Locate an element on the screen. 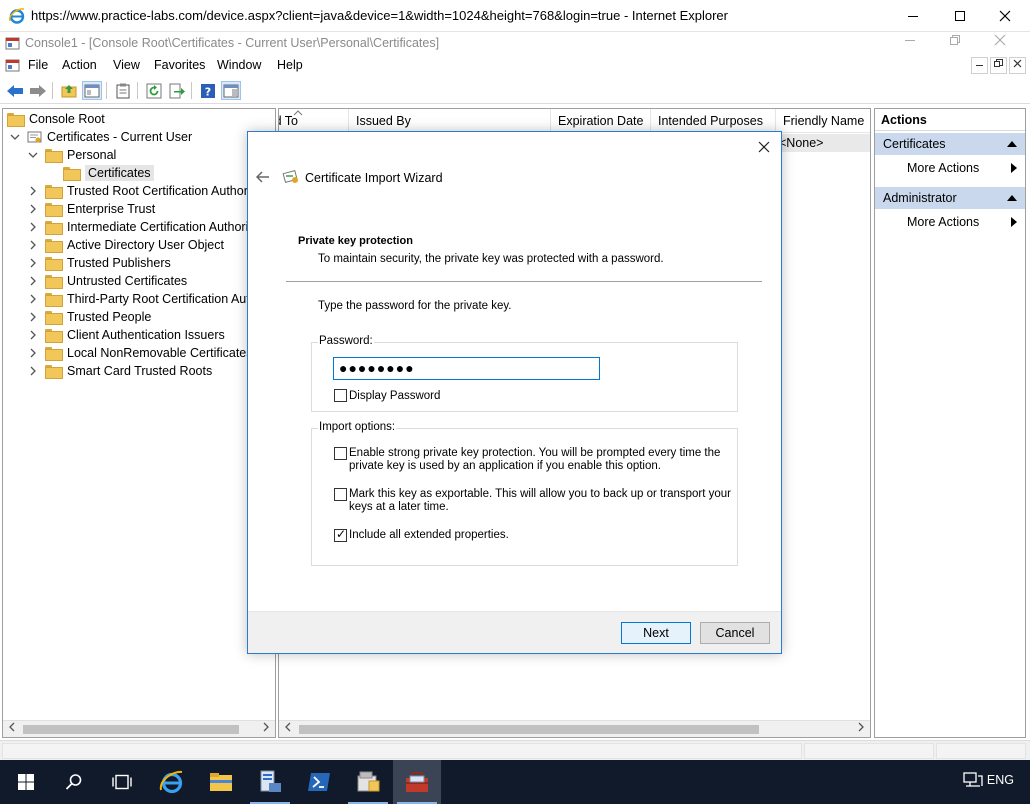 The height and width of the screenshot is (804, 1030). search-button is located at coordinates (74, 782).